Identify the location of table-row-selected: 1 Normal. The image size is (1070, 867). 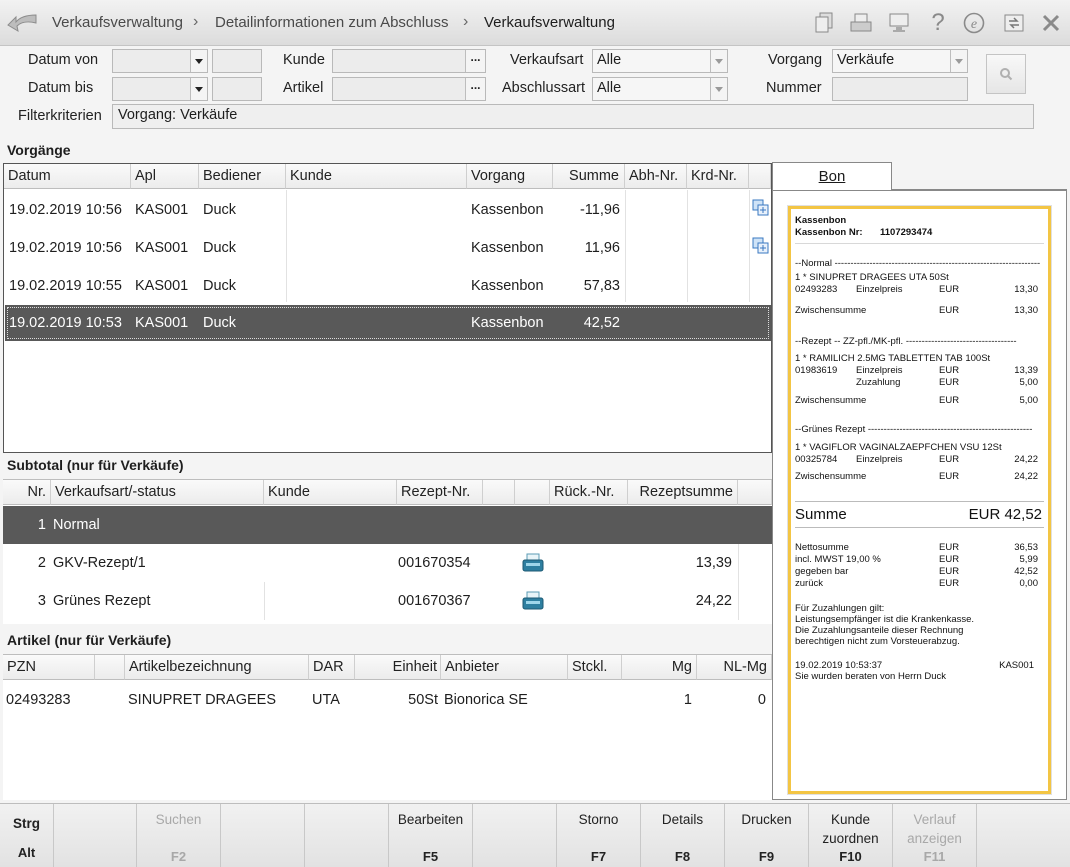
(387, 525).